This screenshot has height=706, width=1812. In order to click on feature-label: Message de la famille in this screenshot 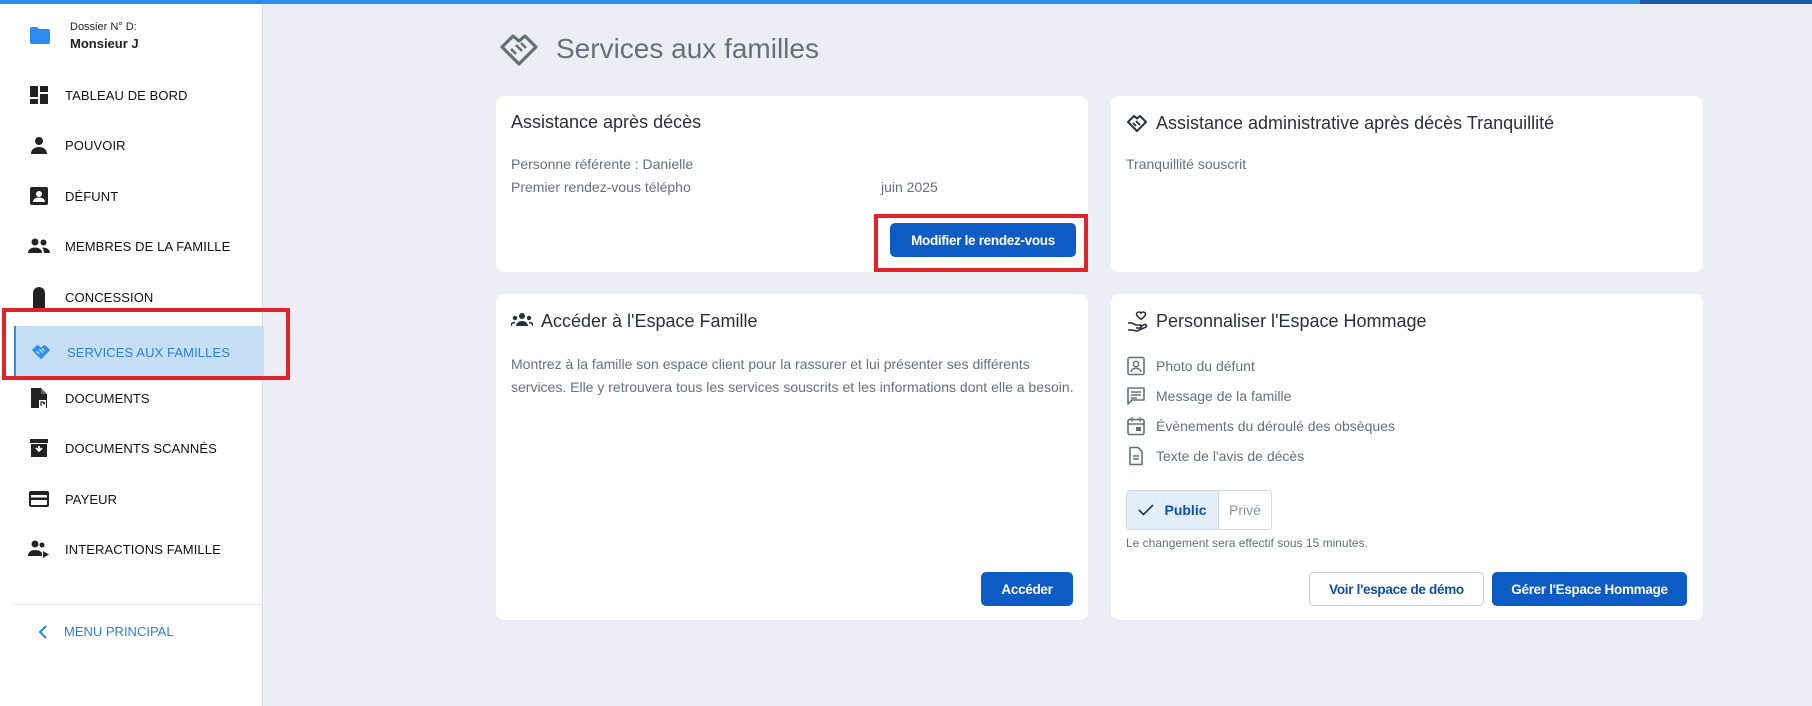, I will do `click(1224, 396)`.